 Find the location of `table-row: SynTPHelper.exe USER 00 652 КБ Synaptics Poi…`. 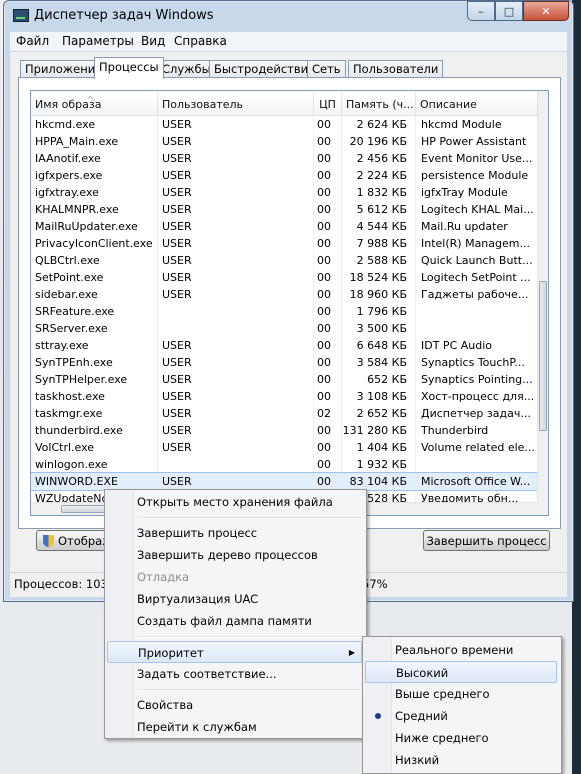

table-row: SynTPHelper.exe USER 00 652 КБ Synaptics Poi… is located at coordinates (284, 379).